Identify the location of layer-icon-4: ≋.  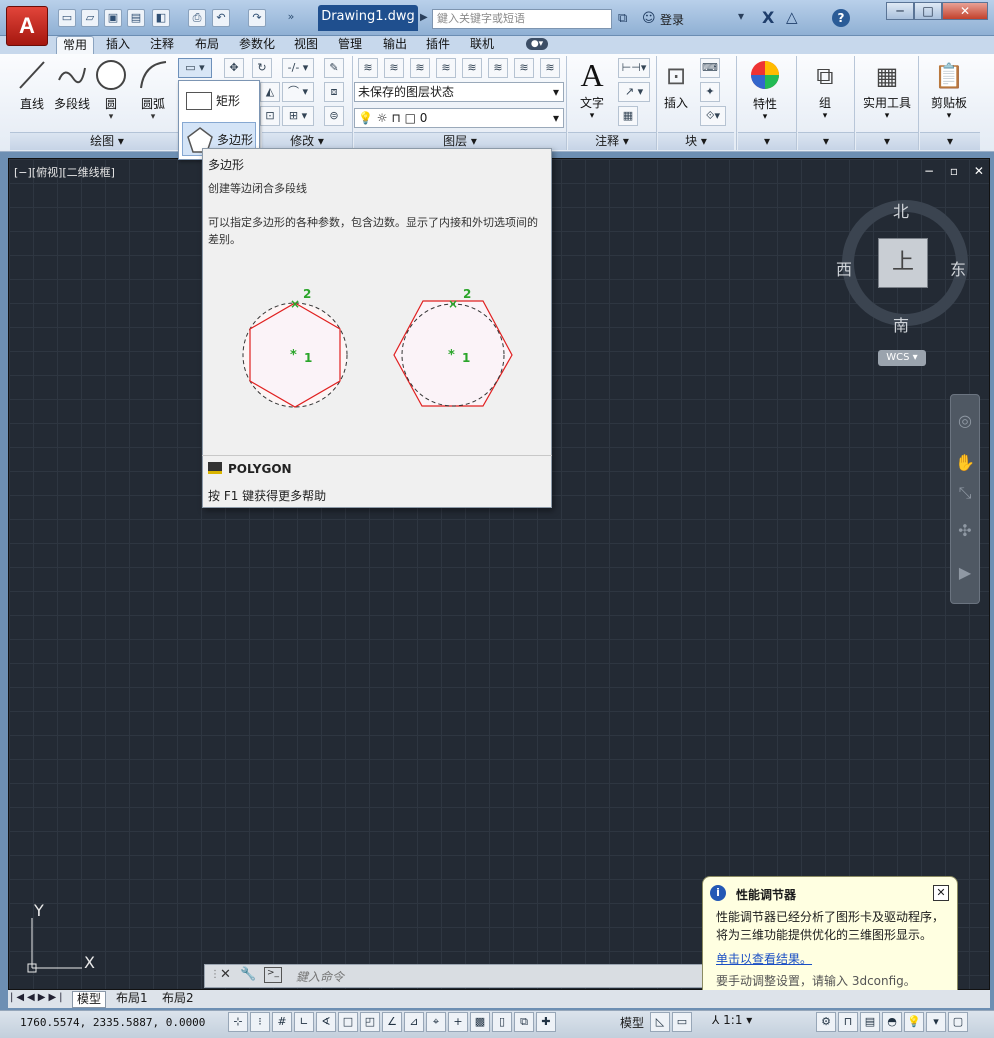
(446, 68).